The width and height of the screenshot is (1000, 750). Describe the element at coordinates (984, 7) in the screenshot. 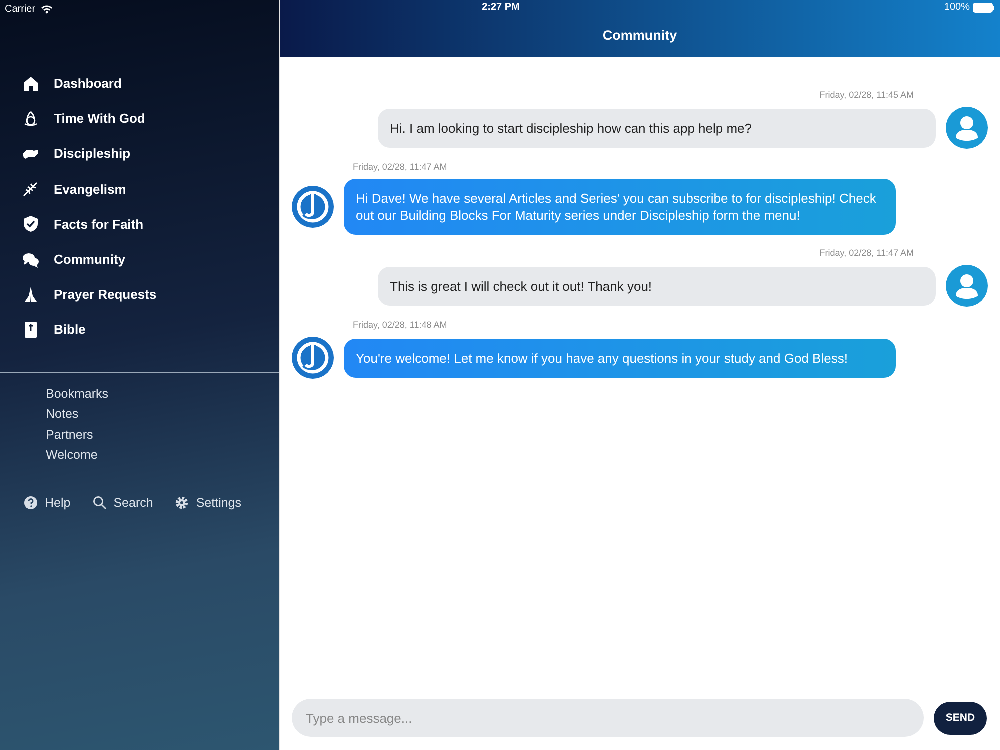

I see `battery-icon` at that location.